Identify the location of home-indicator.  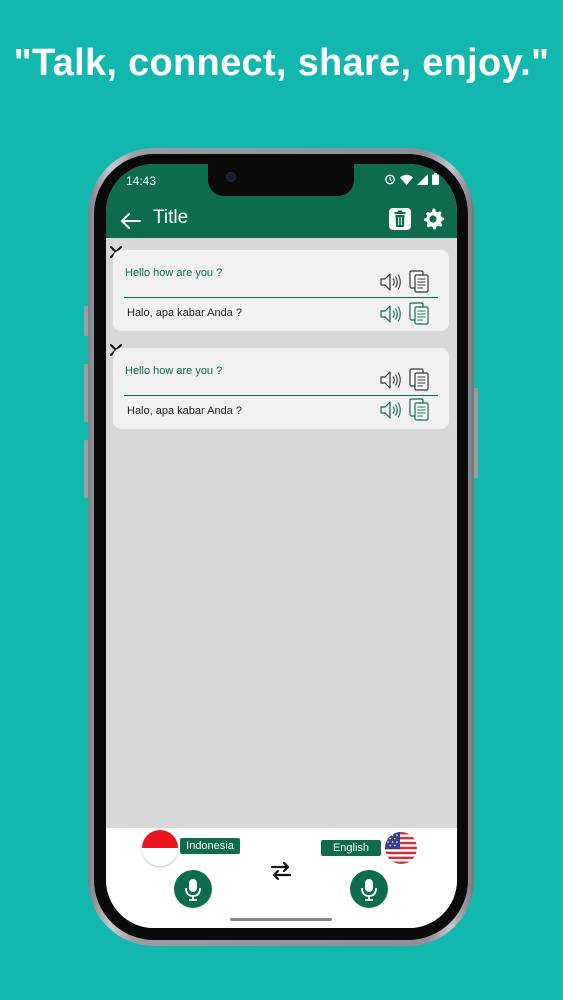
(281, 919).